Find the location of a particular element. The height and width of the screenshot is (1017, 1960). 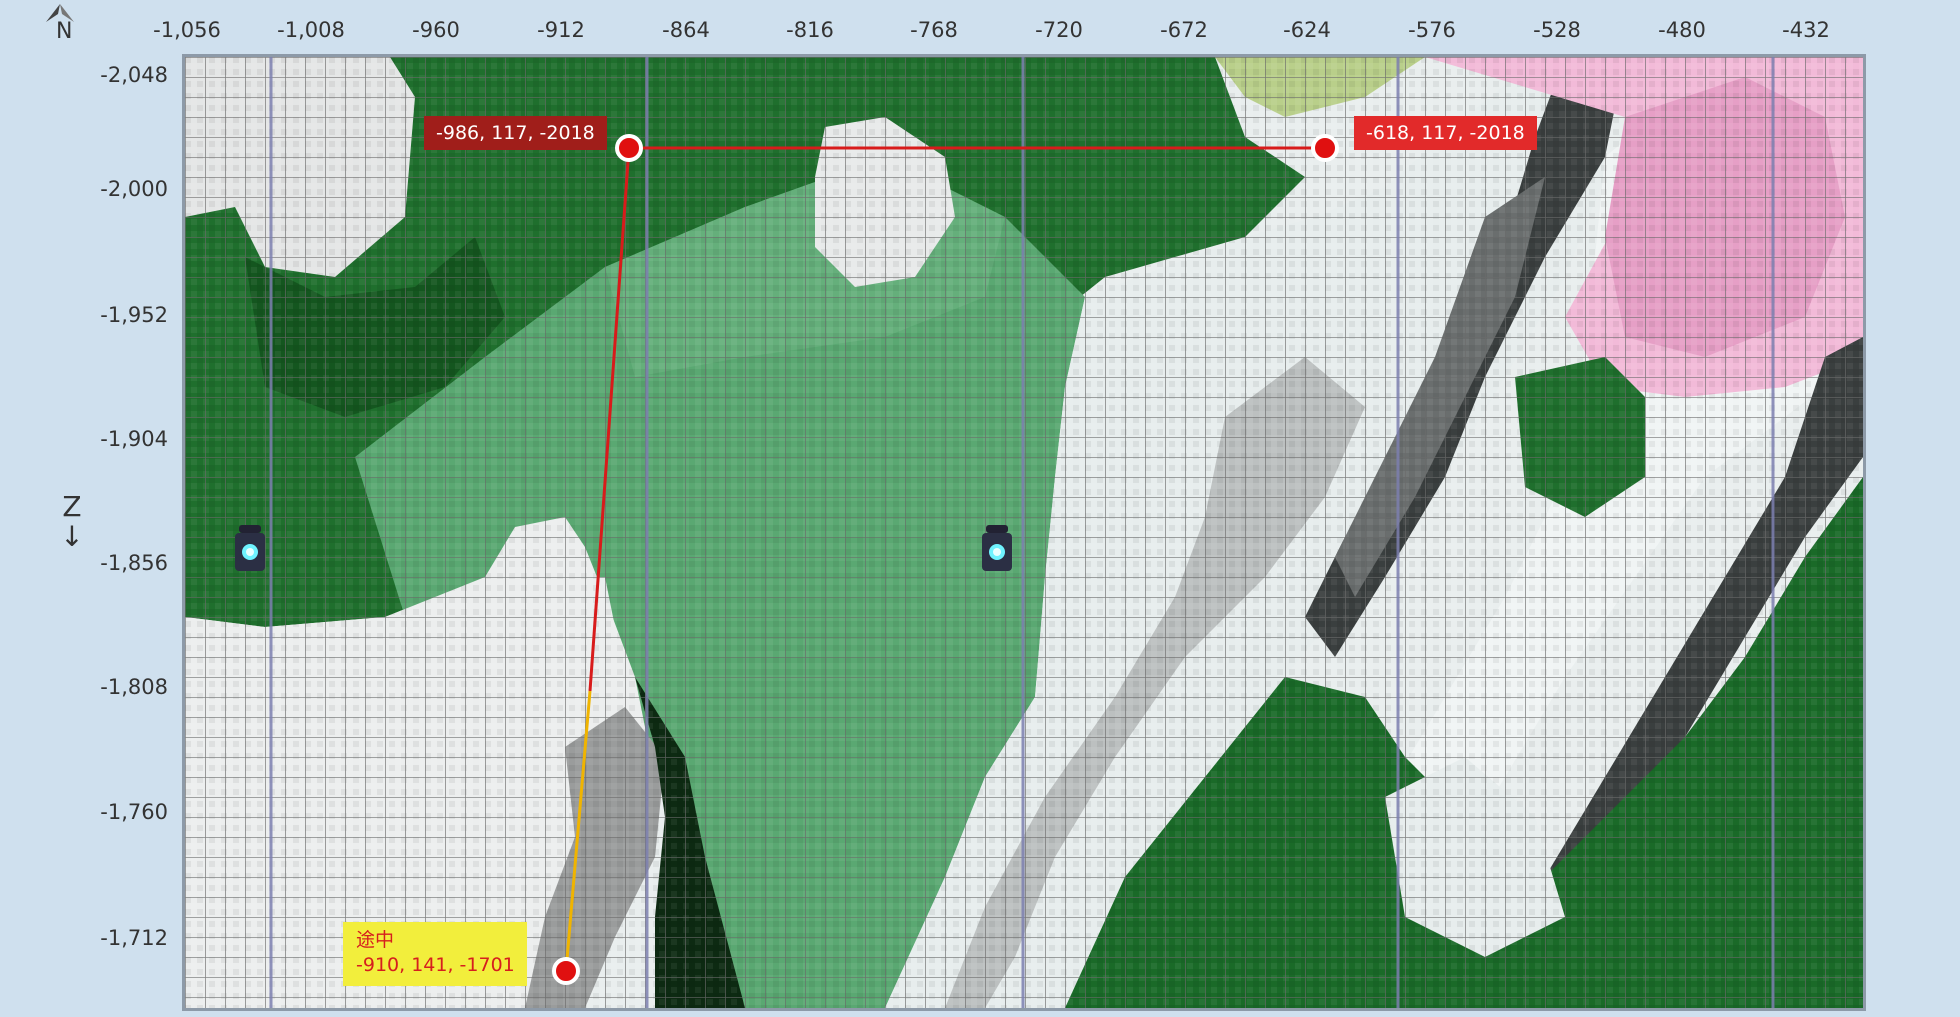

waypoint-label-current: 途中 -910, 141, -1701 is located at coordinates (435, 954).